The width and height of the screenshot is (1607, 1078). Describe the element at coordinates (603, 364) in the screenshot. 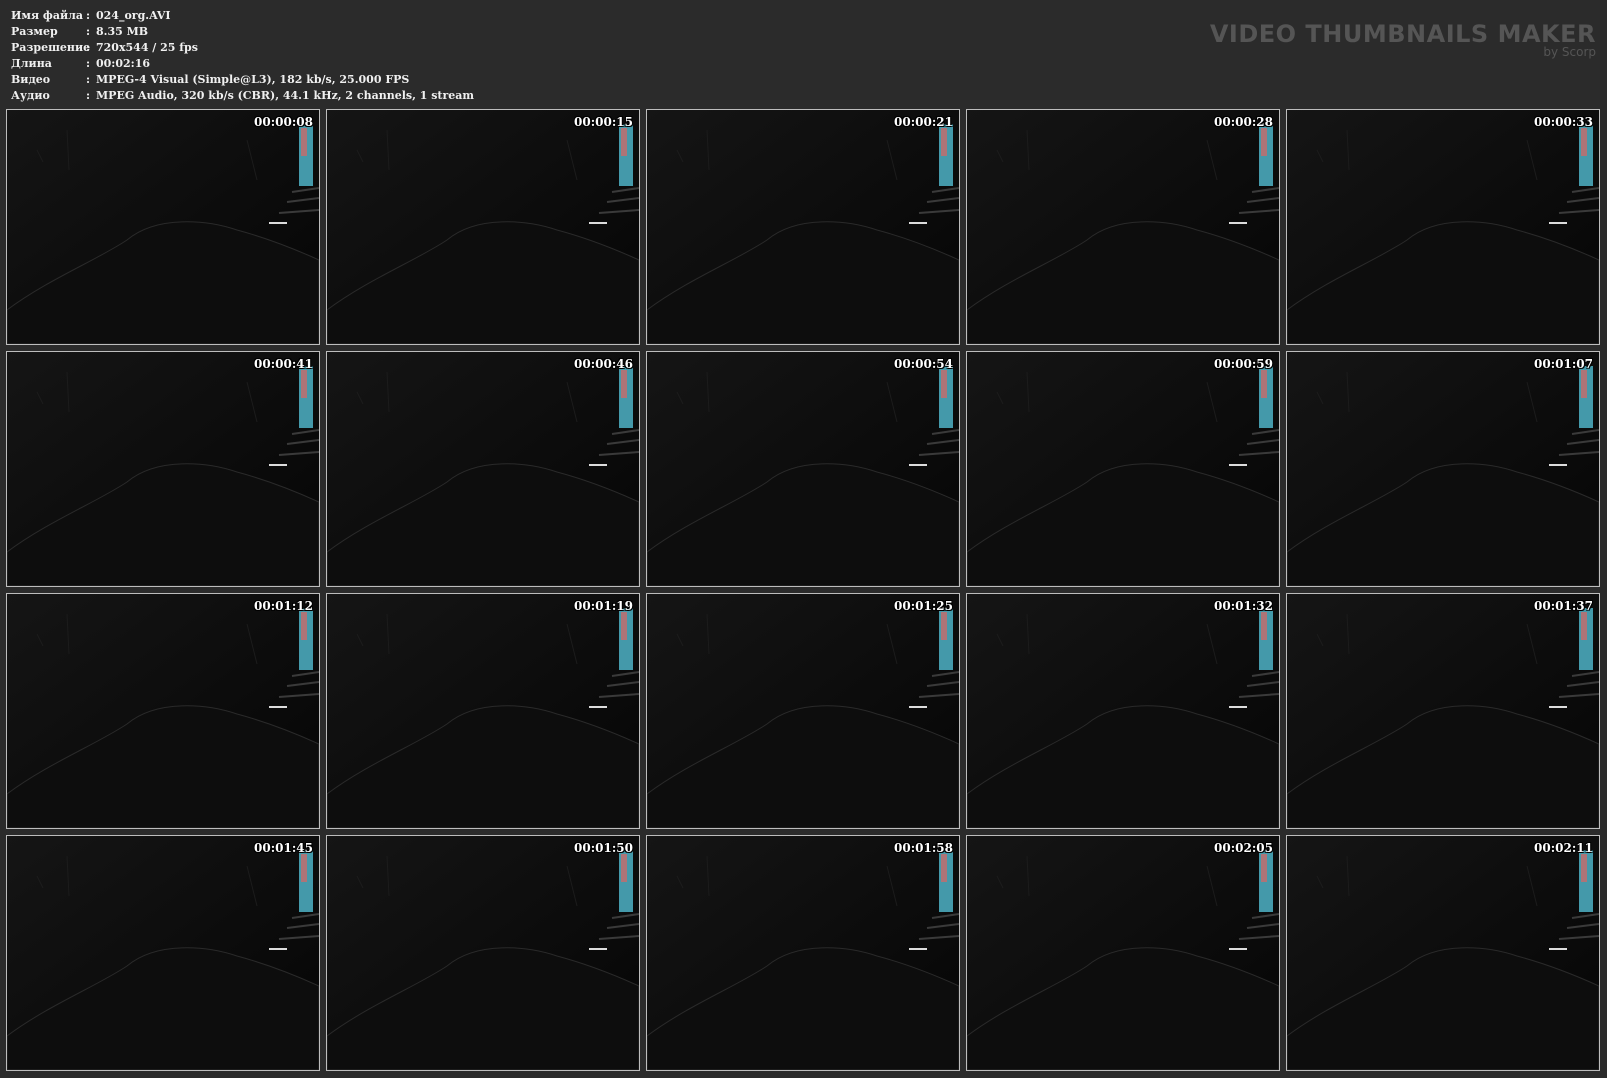

I see `thumbnail-timestamp: 00:00:46` at that location.